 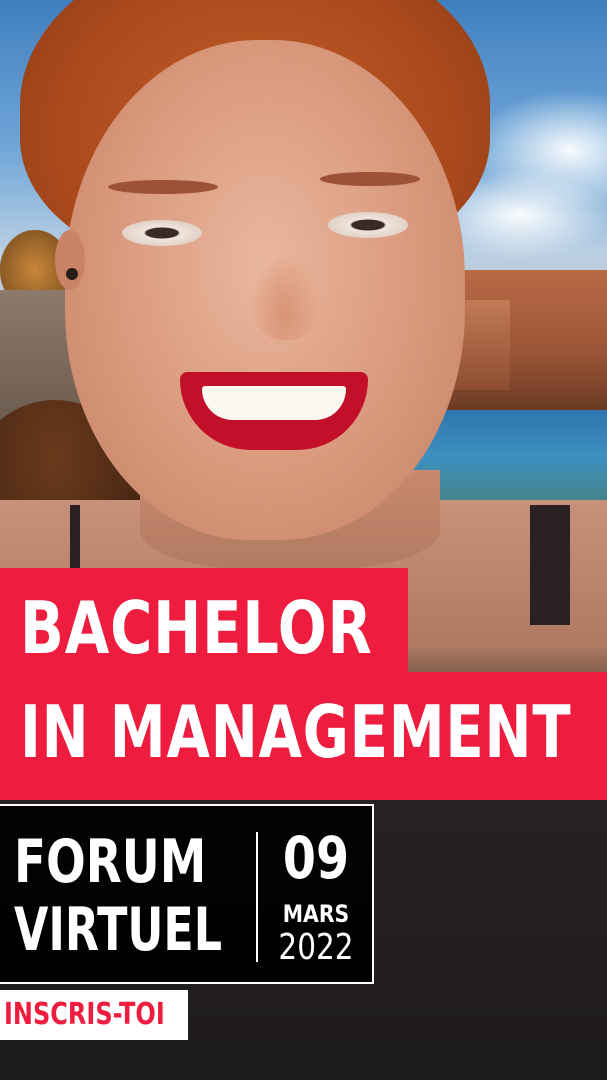 I want to click on ear, so click(x=70, y=260).